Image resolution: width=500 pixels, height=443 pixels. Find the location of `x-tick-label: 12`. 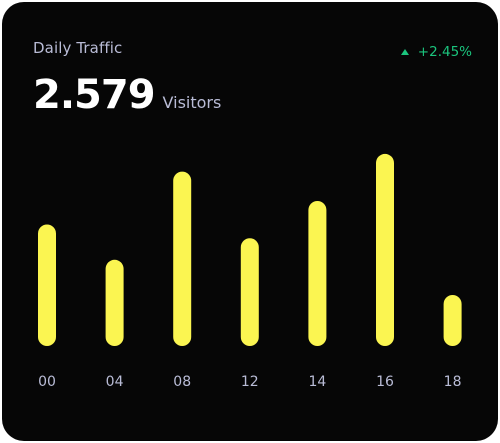

x-tick-label: 12 is located at coordinates (250, 382).